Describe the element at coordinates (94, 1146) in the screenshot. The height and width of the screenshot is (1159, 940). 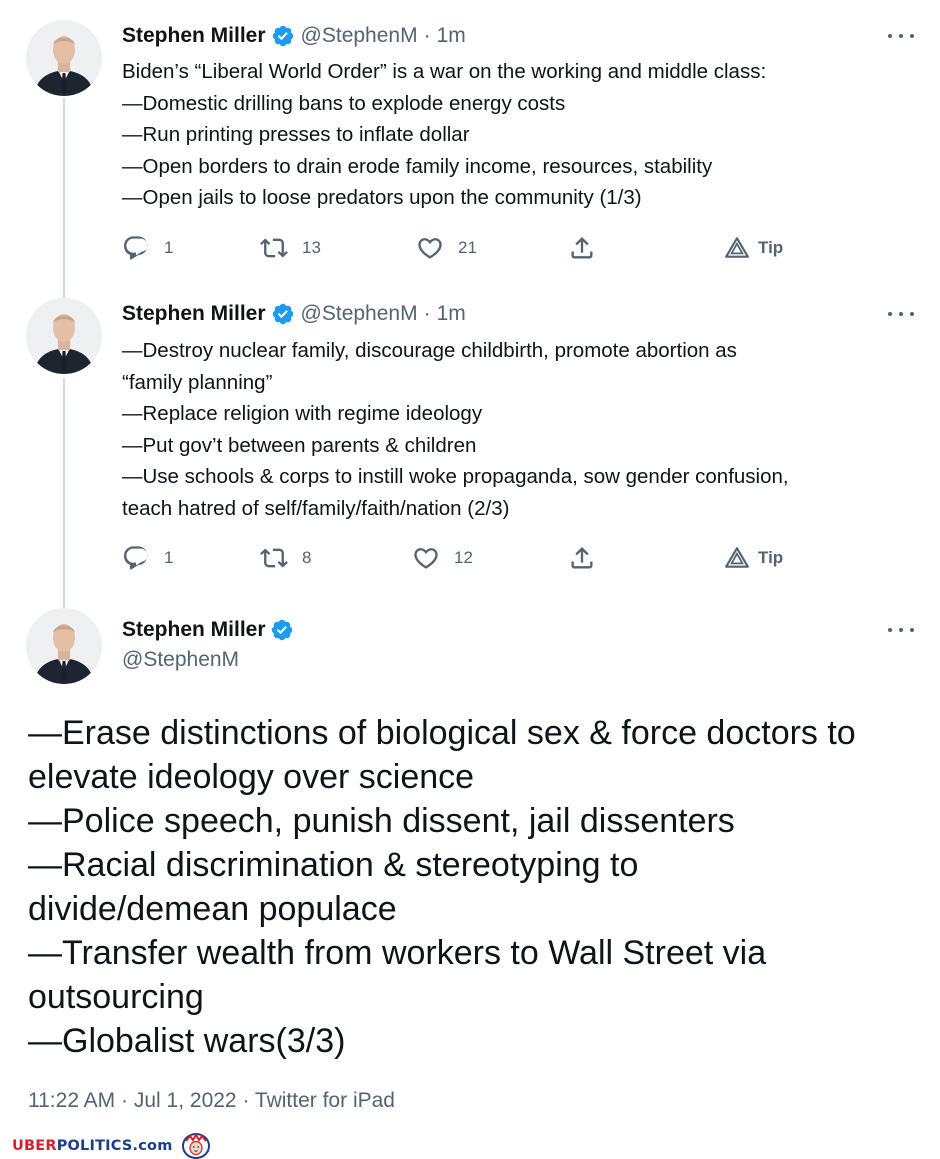
I see `watermark-part-2: POLITICS` at that location.